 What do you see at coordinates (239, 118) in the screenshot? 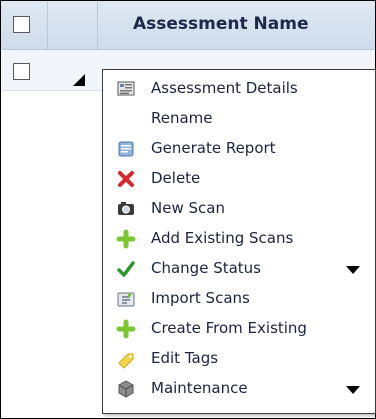
I see `menu-item-rename: Rename` at bounding box center [239, 118].